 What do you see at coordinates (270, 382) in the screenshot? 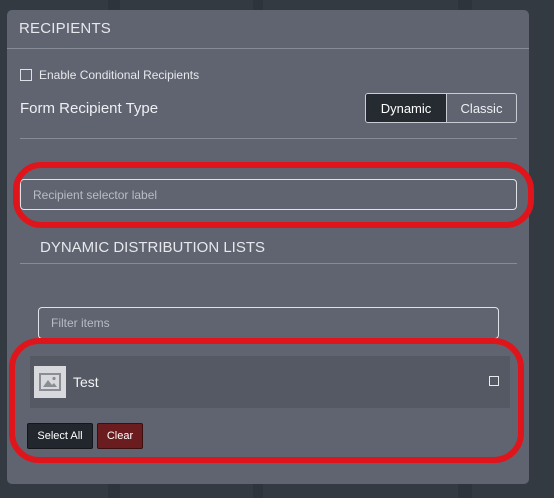
I see `list-item: Test` at bounding box center [270, 382].